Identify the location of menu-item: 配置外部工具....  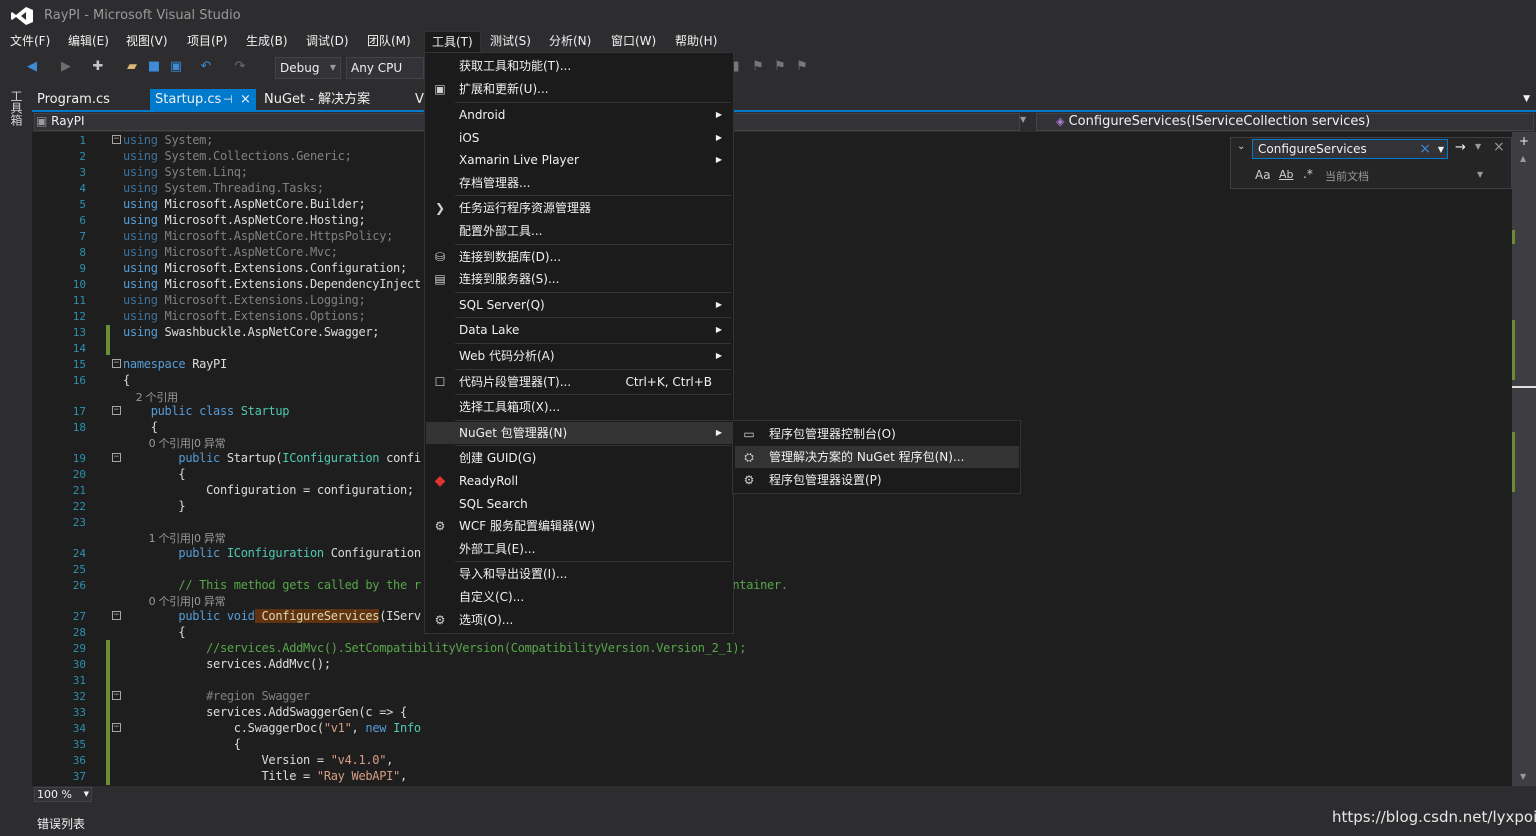
(579, 231).